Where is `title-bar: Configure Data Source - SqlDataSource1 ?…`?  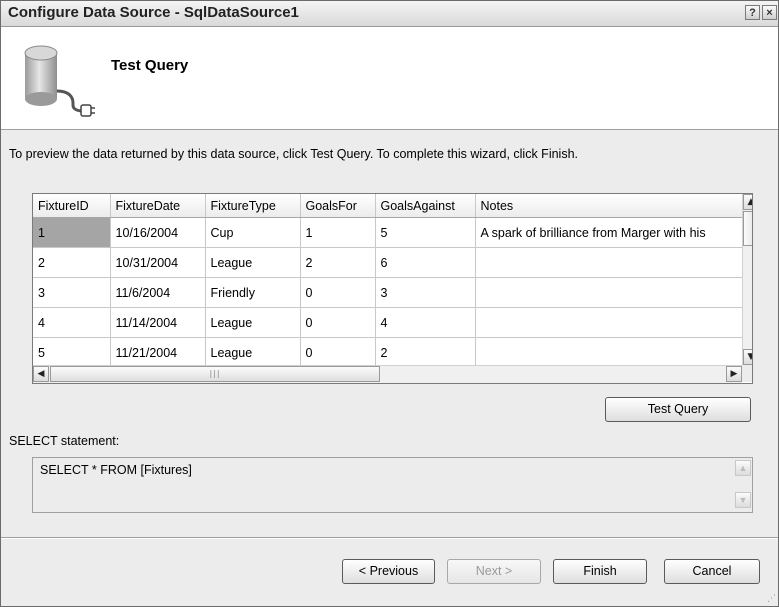
title-bar: Configure Data Source - SqlDataSource1 ?… is located at coordinates (389, 14).